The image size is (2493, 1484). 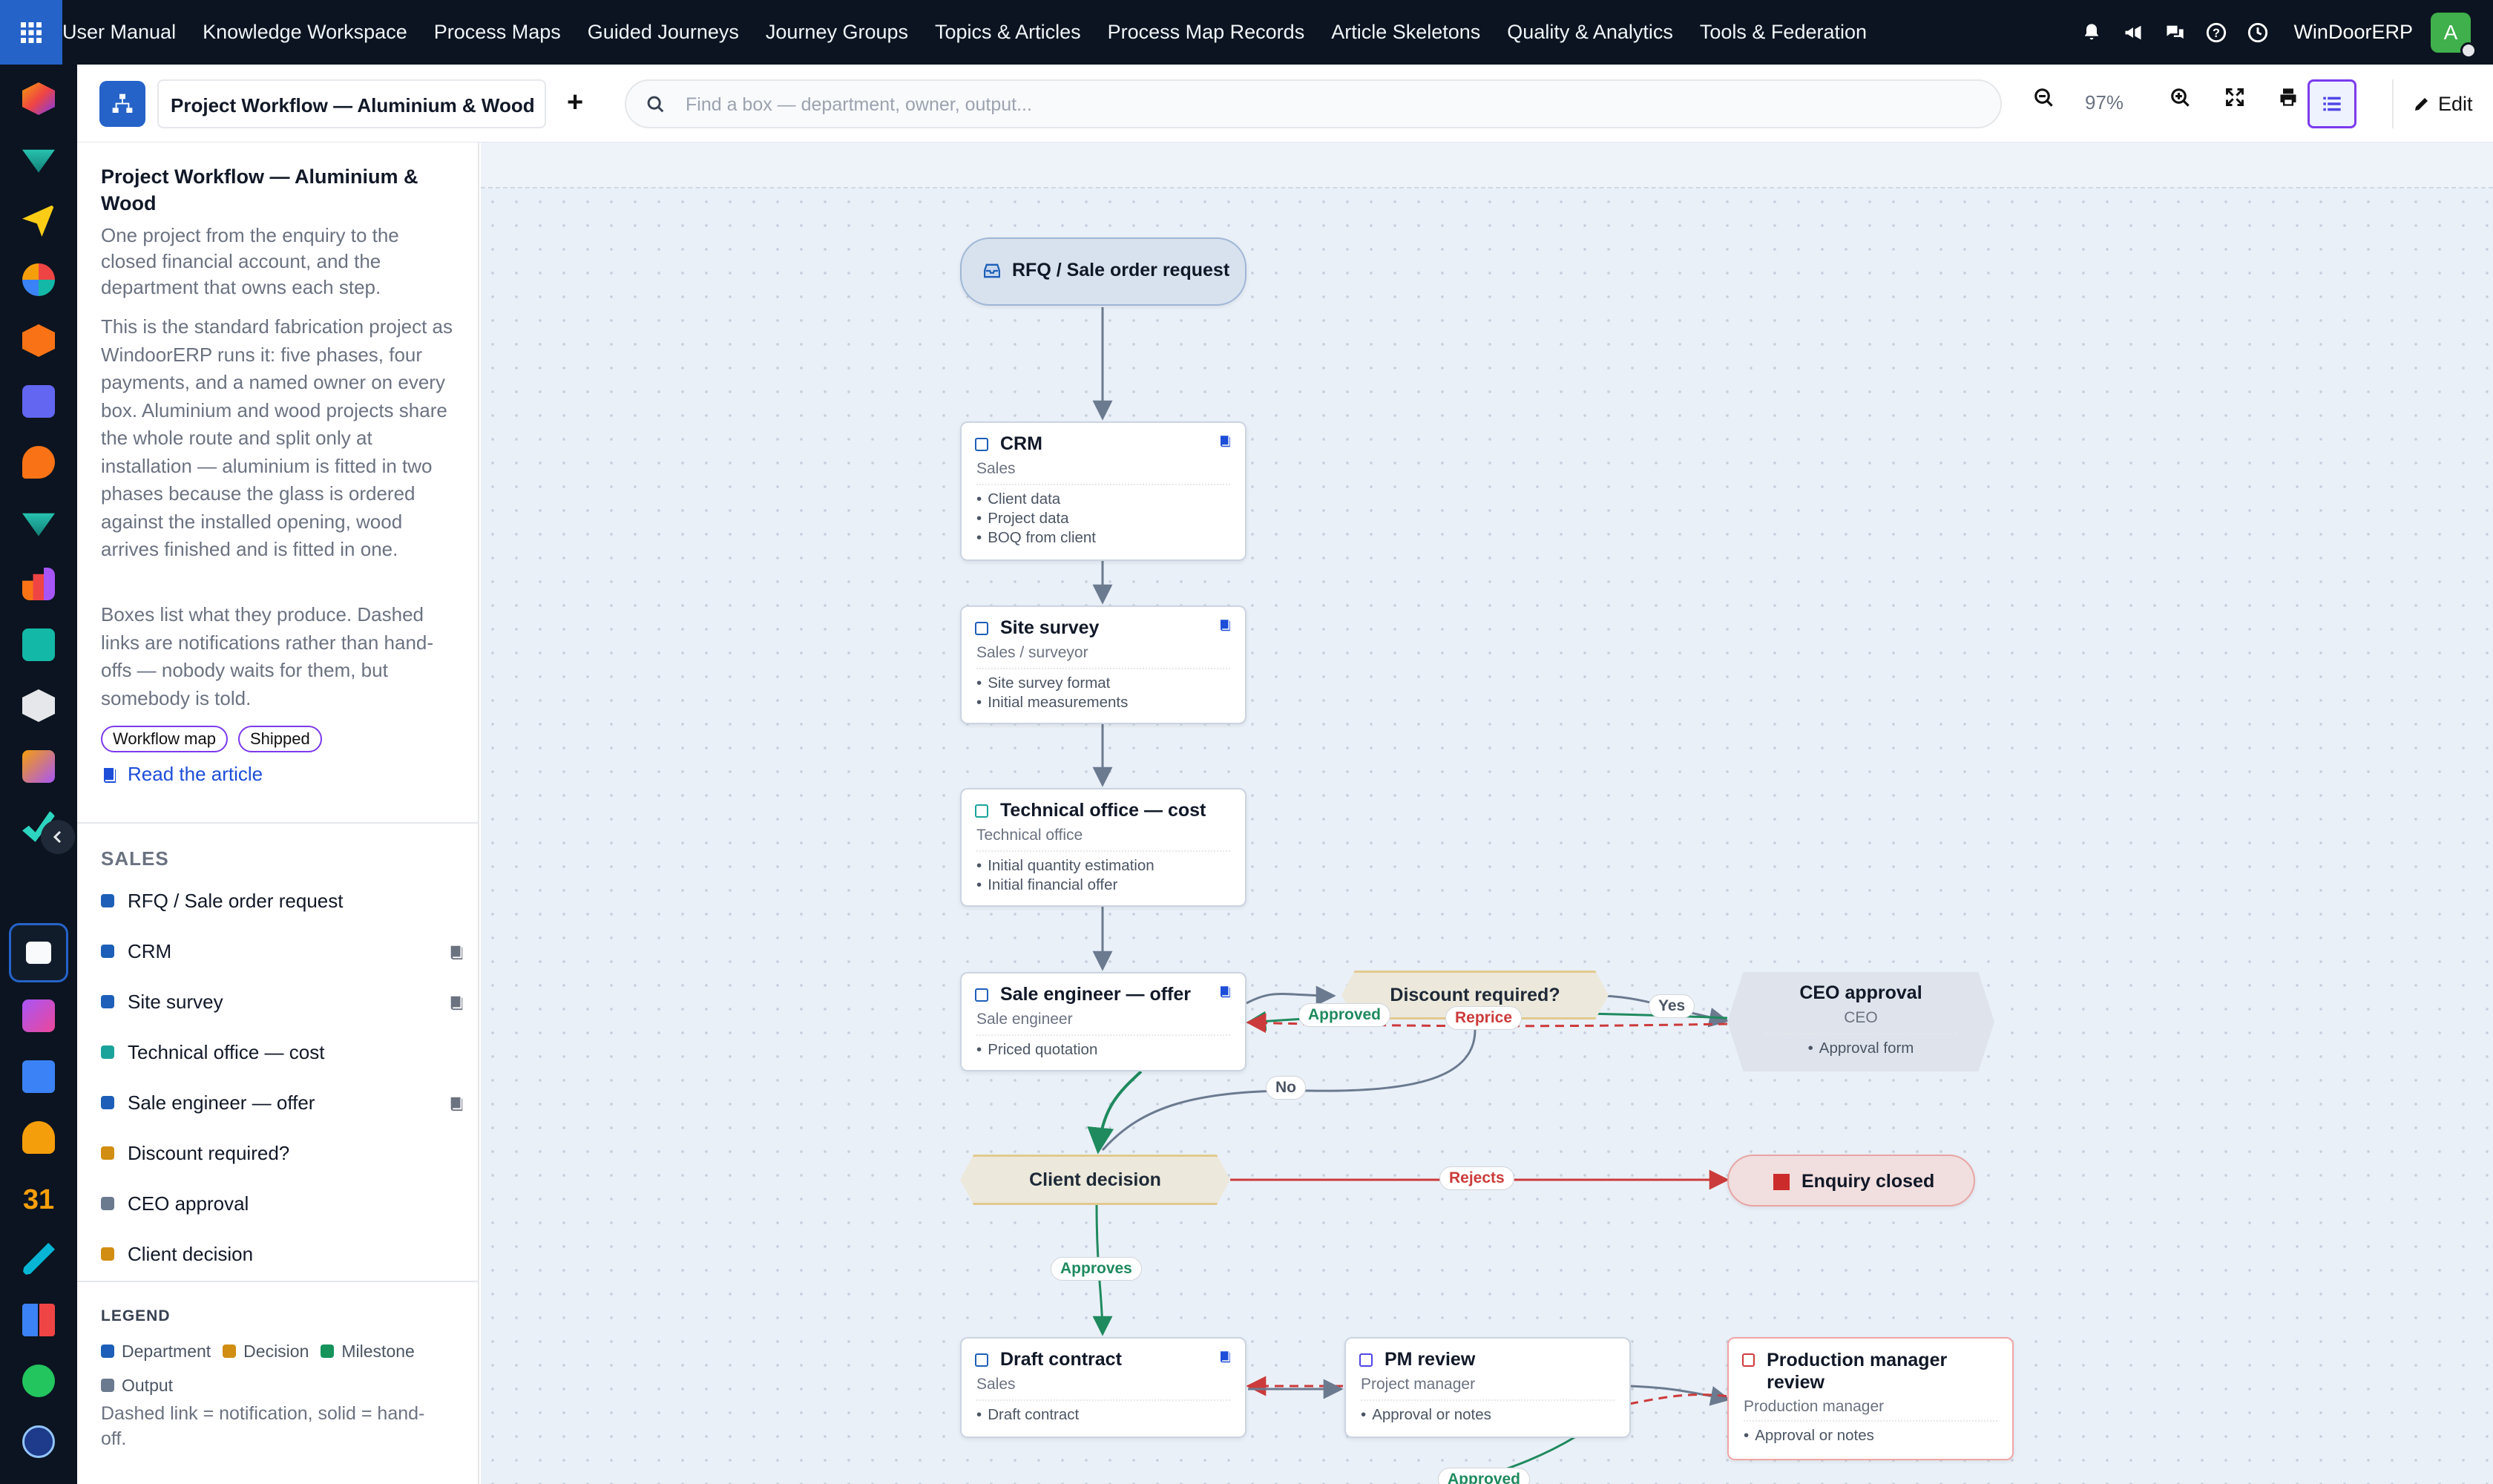 What do you see at coordinates (2234, 97) in the screenshot?
I see `fit-screen-icon` at bounding box center [2234, 97].